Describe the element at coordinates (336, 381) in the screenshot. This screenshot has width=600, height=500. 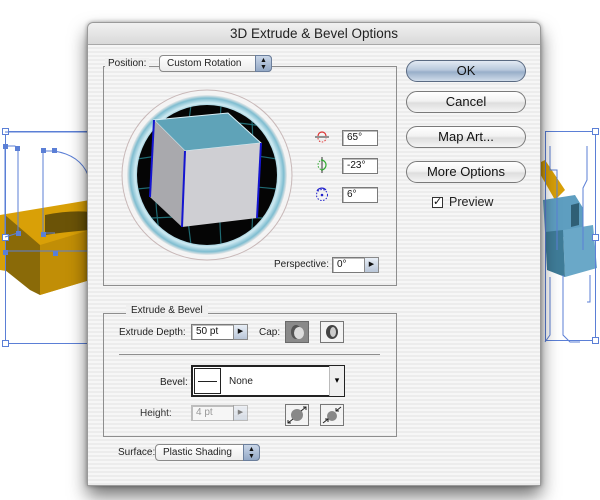
I see `bevel-dropdown-arrow-icon: ▾` at that location.